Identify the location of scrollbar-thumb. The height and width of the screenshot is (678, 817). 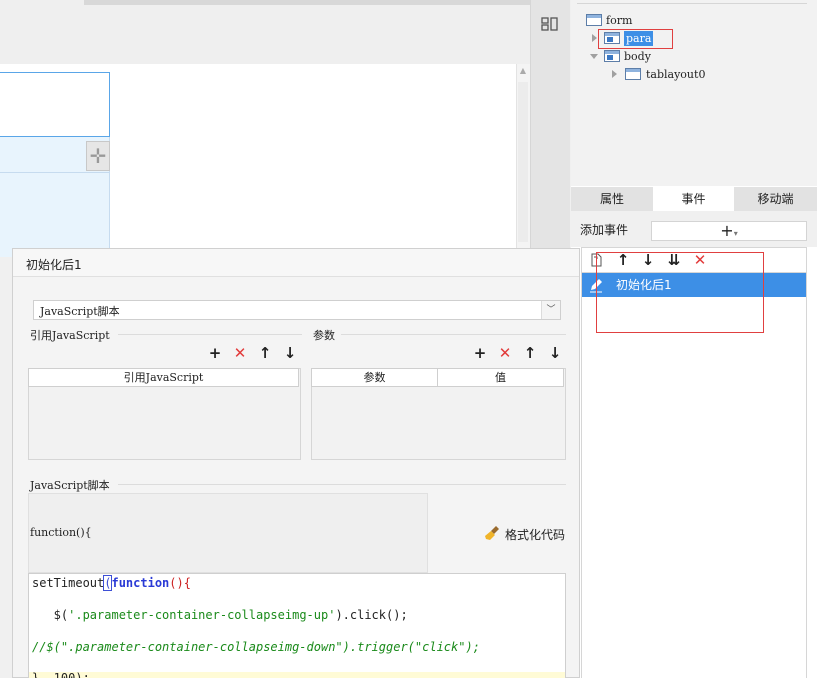
(523, 162).